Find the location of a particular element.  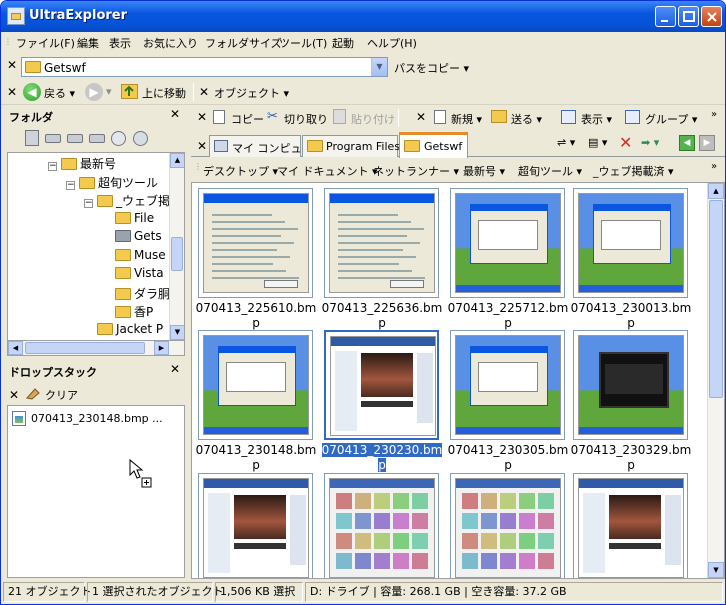

file-name: 070413_230013.bmp is located at coordinates (631, 316).